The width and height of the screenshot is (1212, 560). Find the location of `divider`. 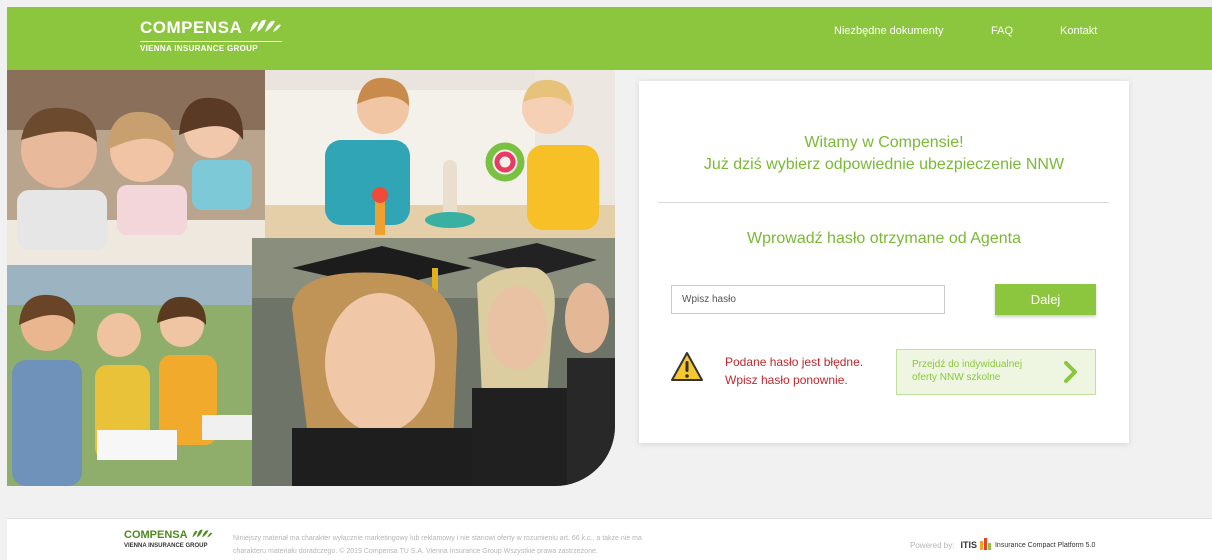

divider is located at coordinates (883, 202).